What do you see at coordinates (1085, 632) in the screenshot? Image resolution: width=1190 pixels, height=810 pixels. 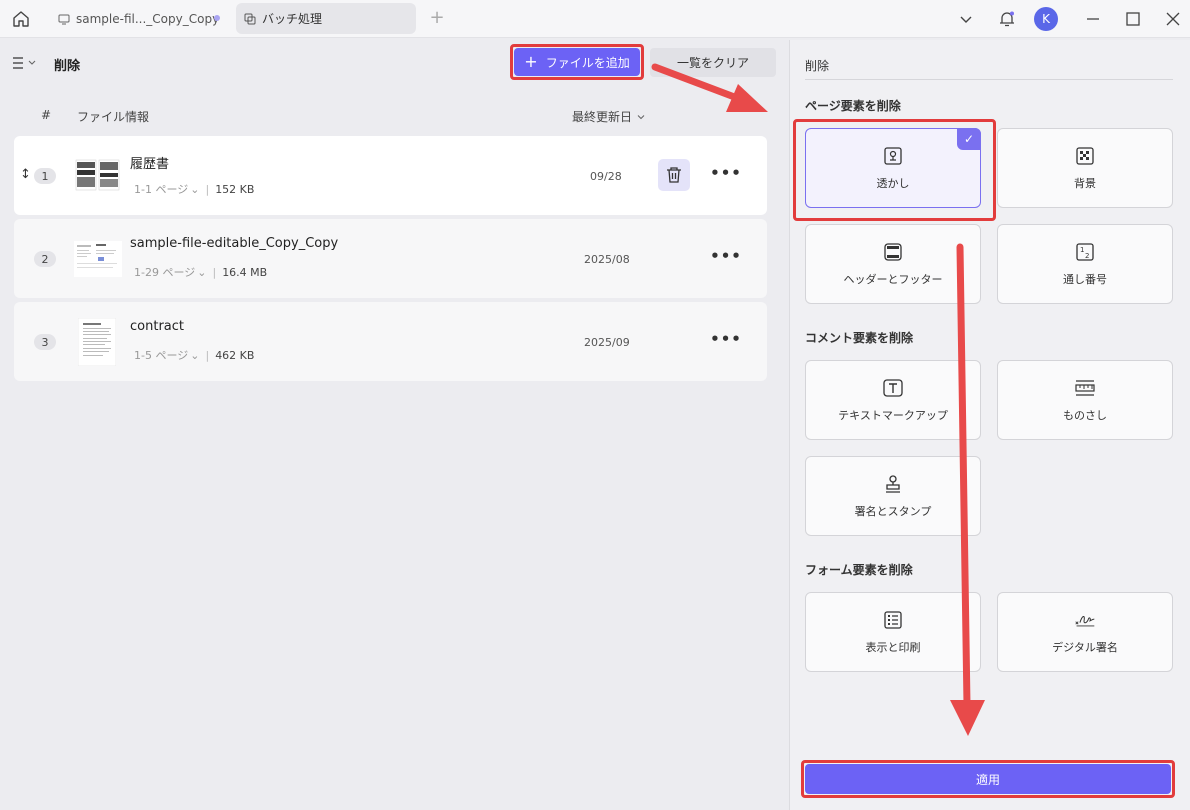 I see `digital-signature-option: デジタル署名` at bounding box center [1085, 632].